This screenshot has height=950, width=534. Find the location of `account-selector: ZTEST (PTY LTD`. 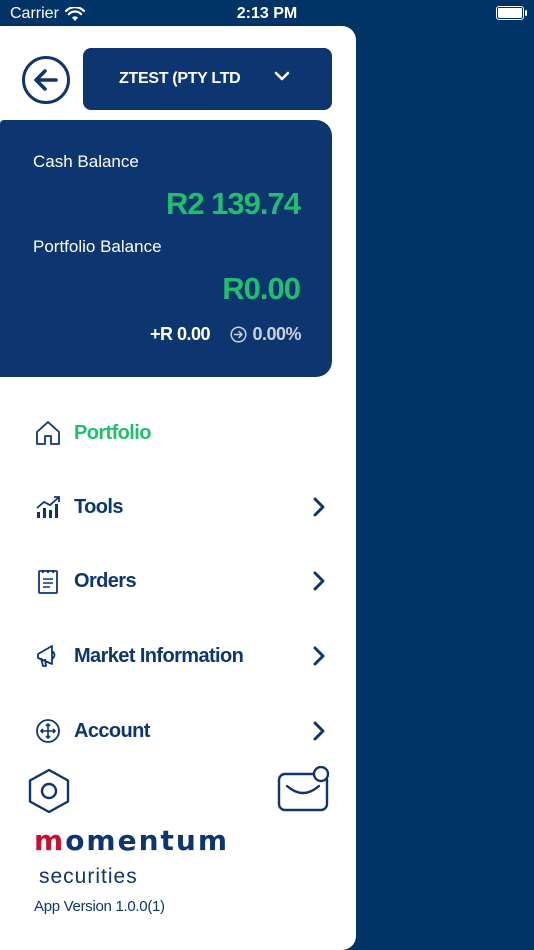

account-selector: ZTEST (PTY LTD is located at coordinates (207, 79).